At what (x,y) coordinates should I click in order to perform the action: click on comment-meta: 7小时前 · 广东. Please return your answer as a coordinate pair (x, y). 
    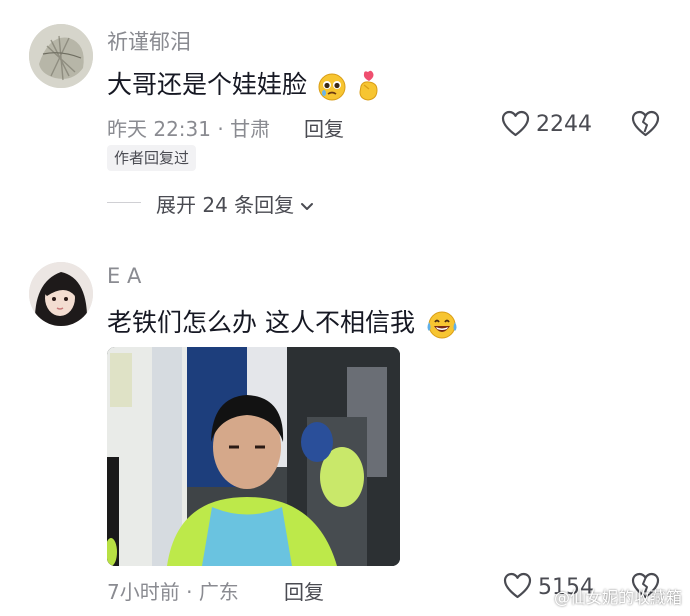
    Looking at the image, I should click on (173, 590).